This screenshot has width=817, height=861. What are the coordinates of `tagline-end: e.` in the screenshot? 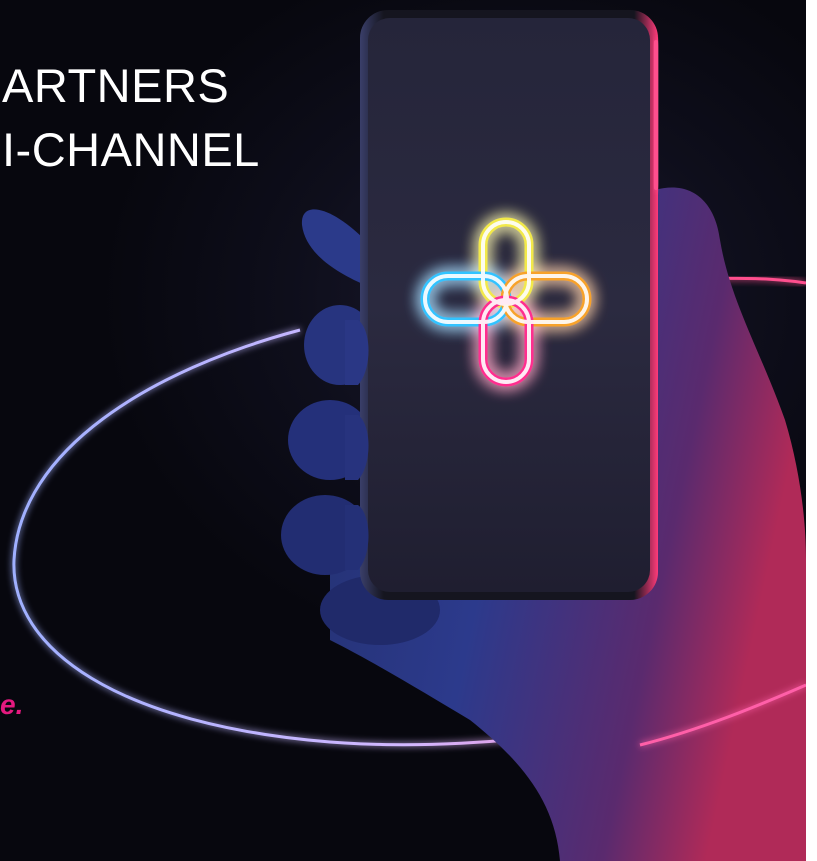 It's located at (12, 704).